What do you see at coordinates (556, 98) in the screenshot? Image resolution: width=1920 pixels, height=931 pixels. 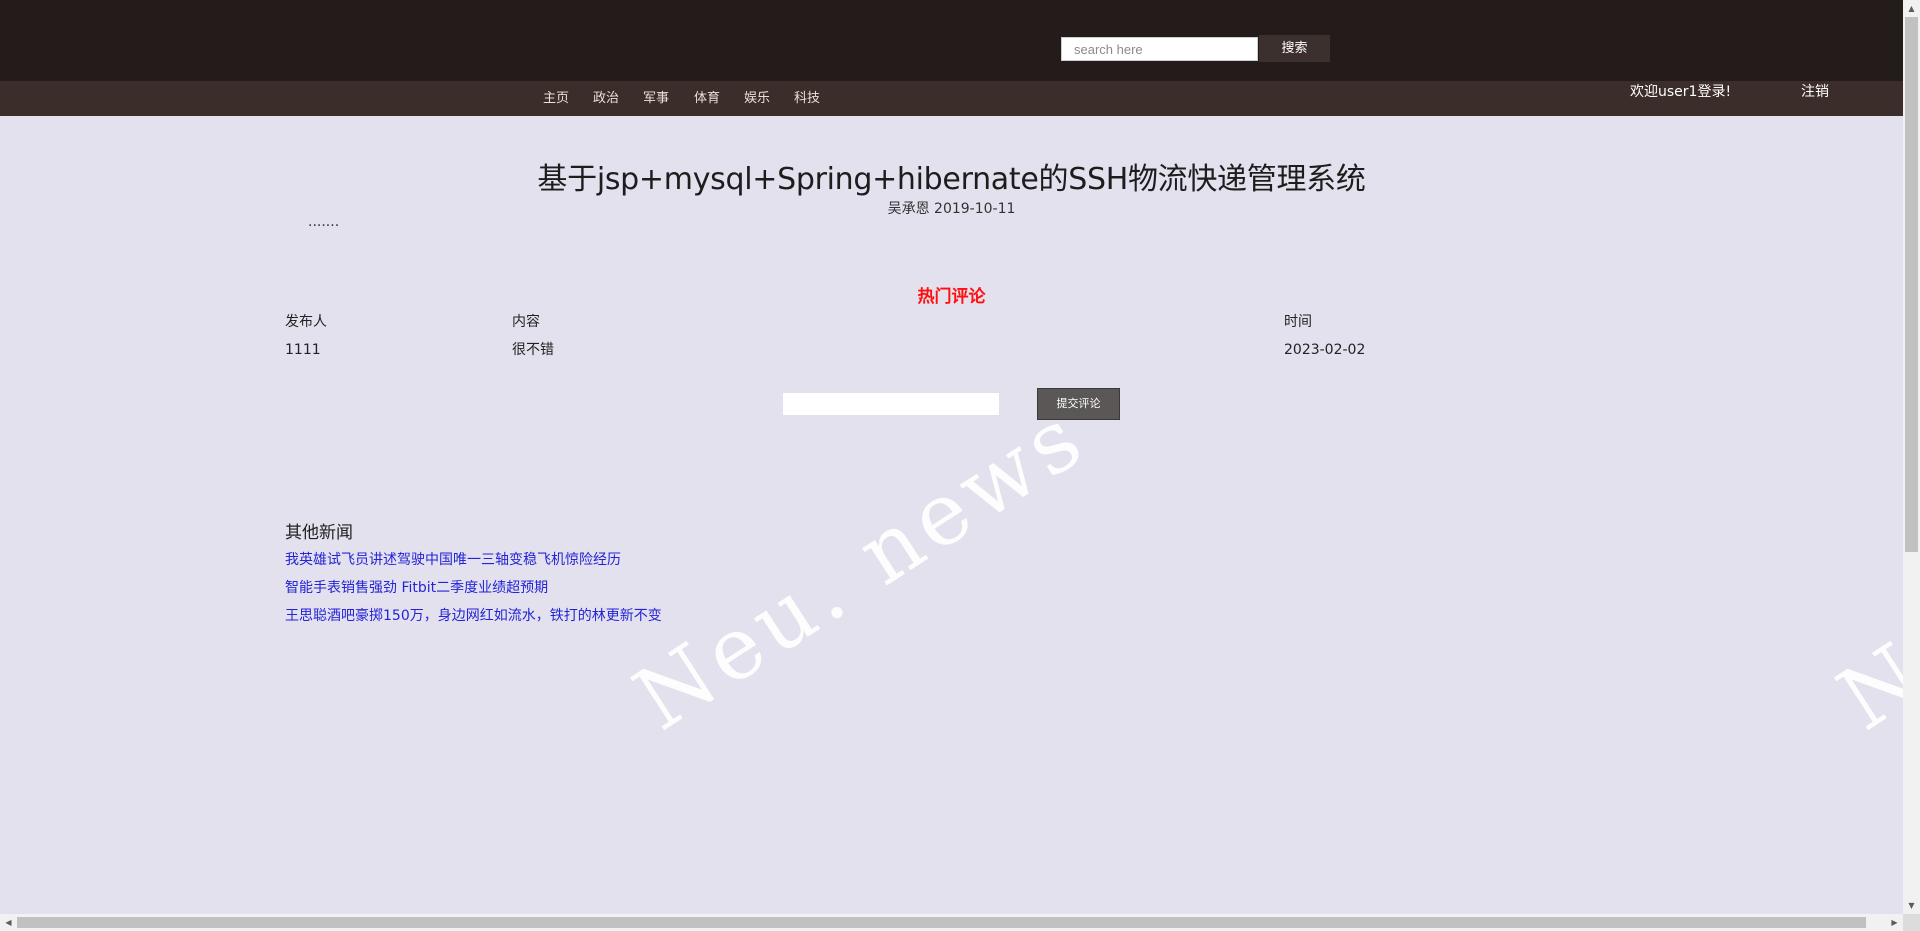 I see `nav-item-home: 主页` at bounding box center [556, 98].